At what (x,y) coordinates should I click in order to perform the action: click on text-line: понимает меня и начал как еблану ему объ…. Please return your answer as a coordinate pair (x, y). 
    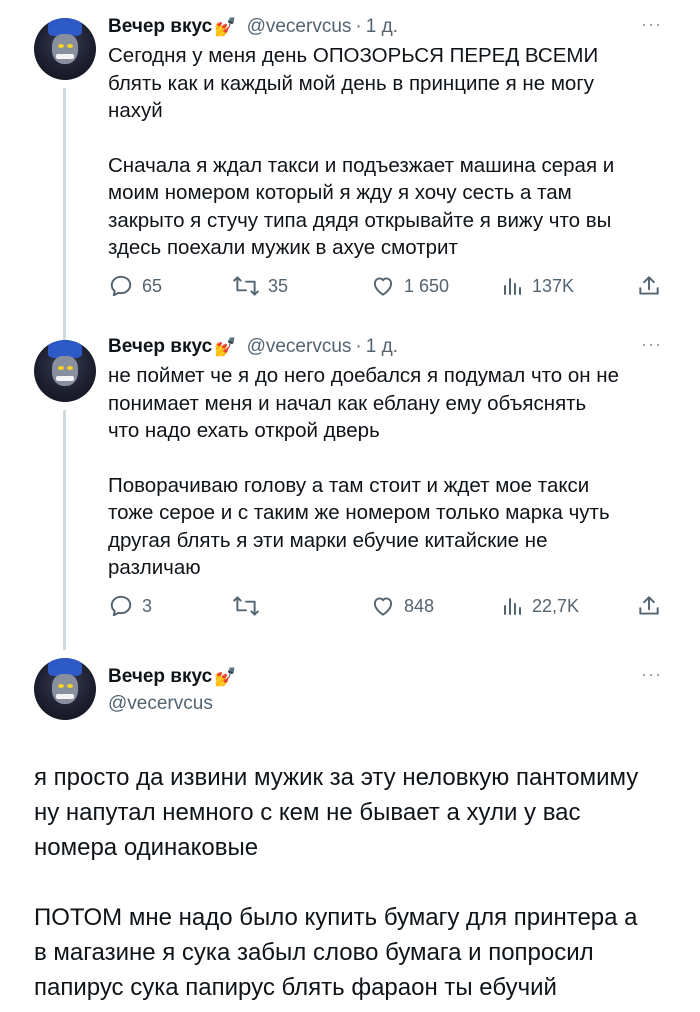
    Looking at the image, I should click on (347, 403).